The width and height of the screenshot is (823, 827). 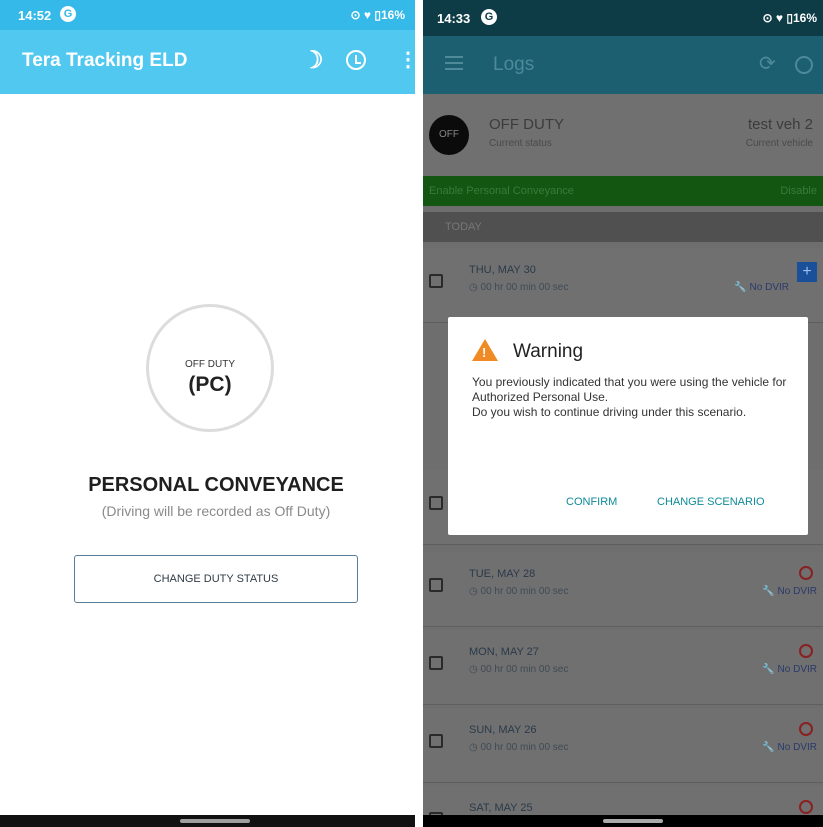 What do you see at coordinates (449, 135) in the screenshot?
I see `off-duty-badge: OFF` at bounding box center [449, 135].